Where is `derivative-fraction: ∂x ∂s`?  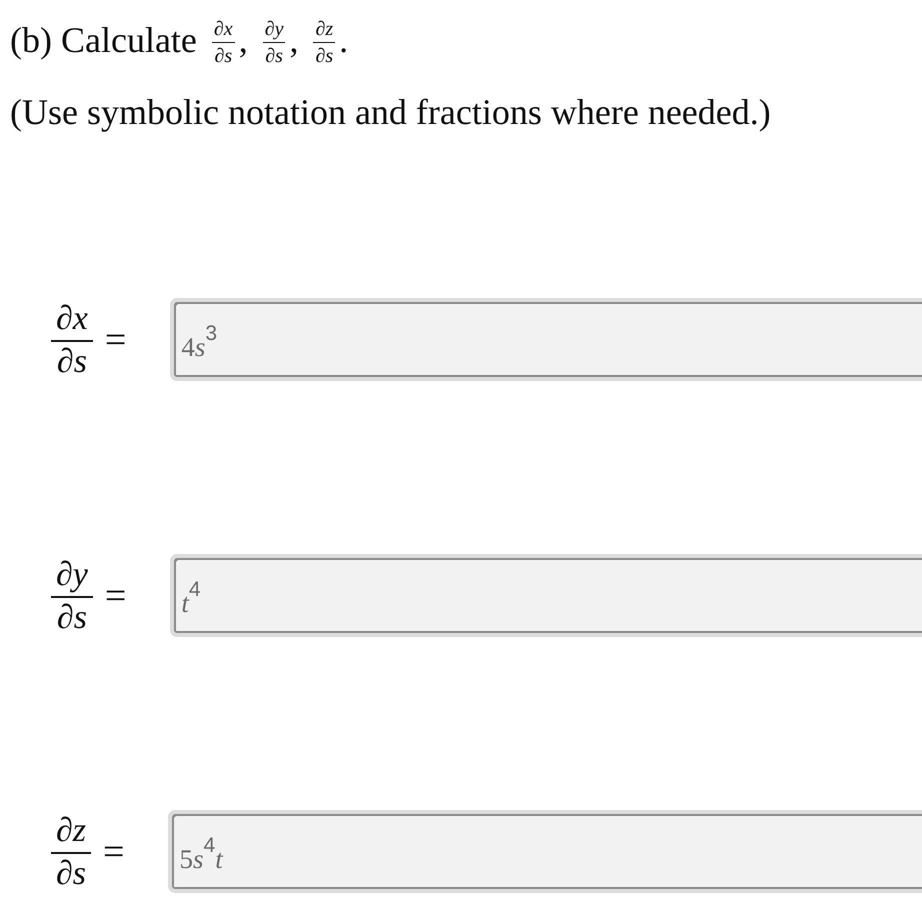 derivative-fraction: ∂x ∂s is located at coordinates (72, 340).